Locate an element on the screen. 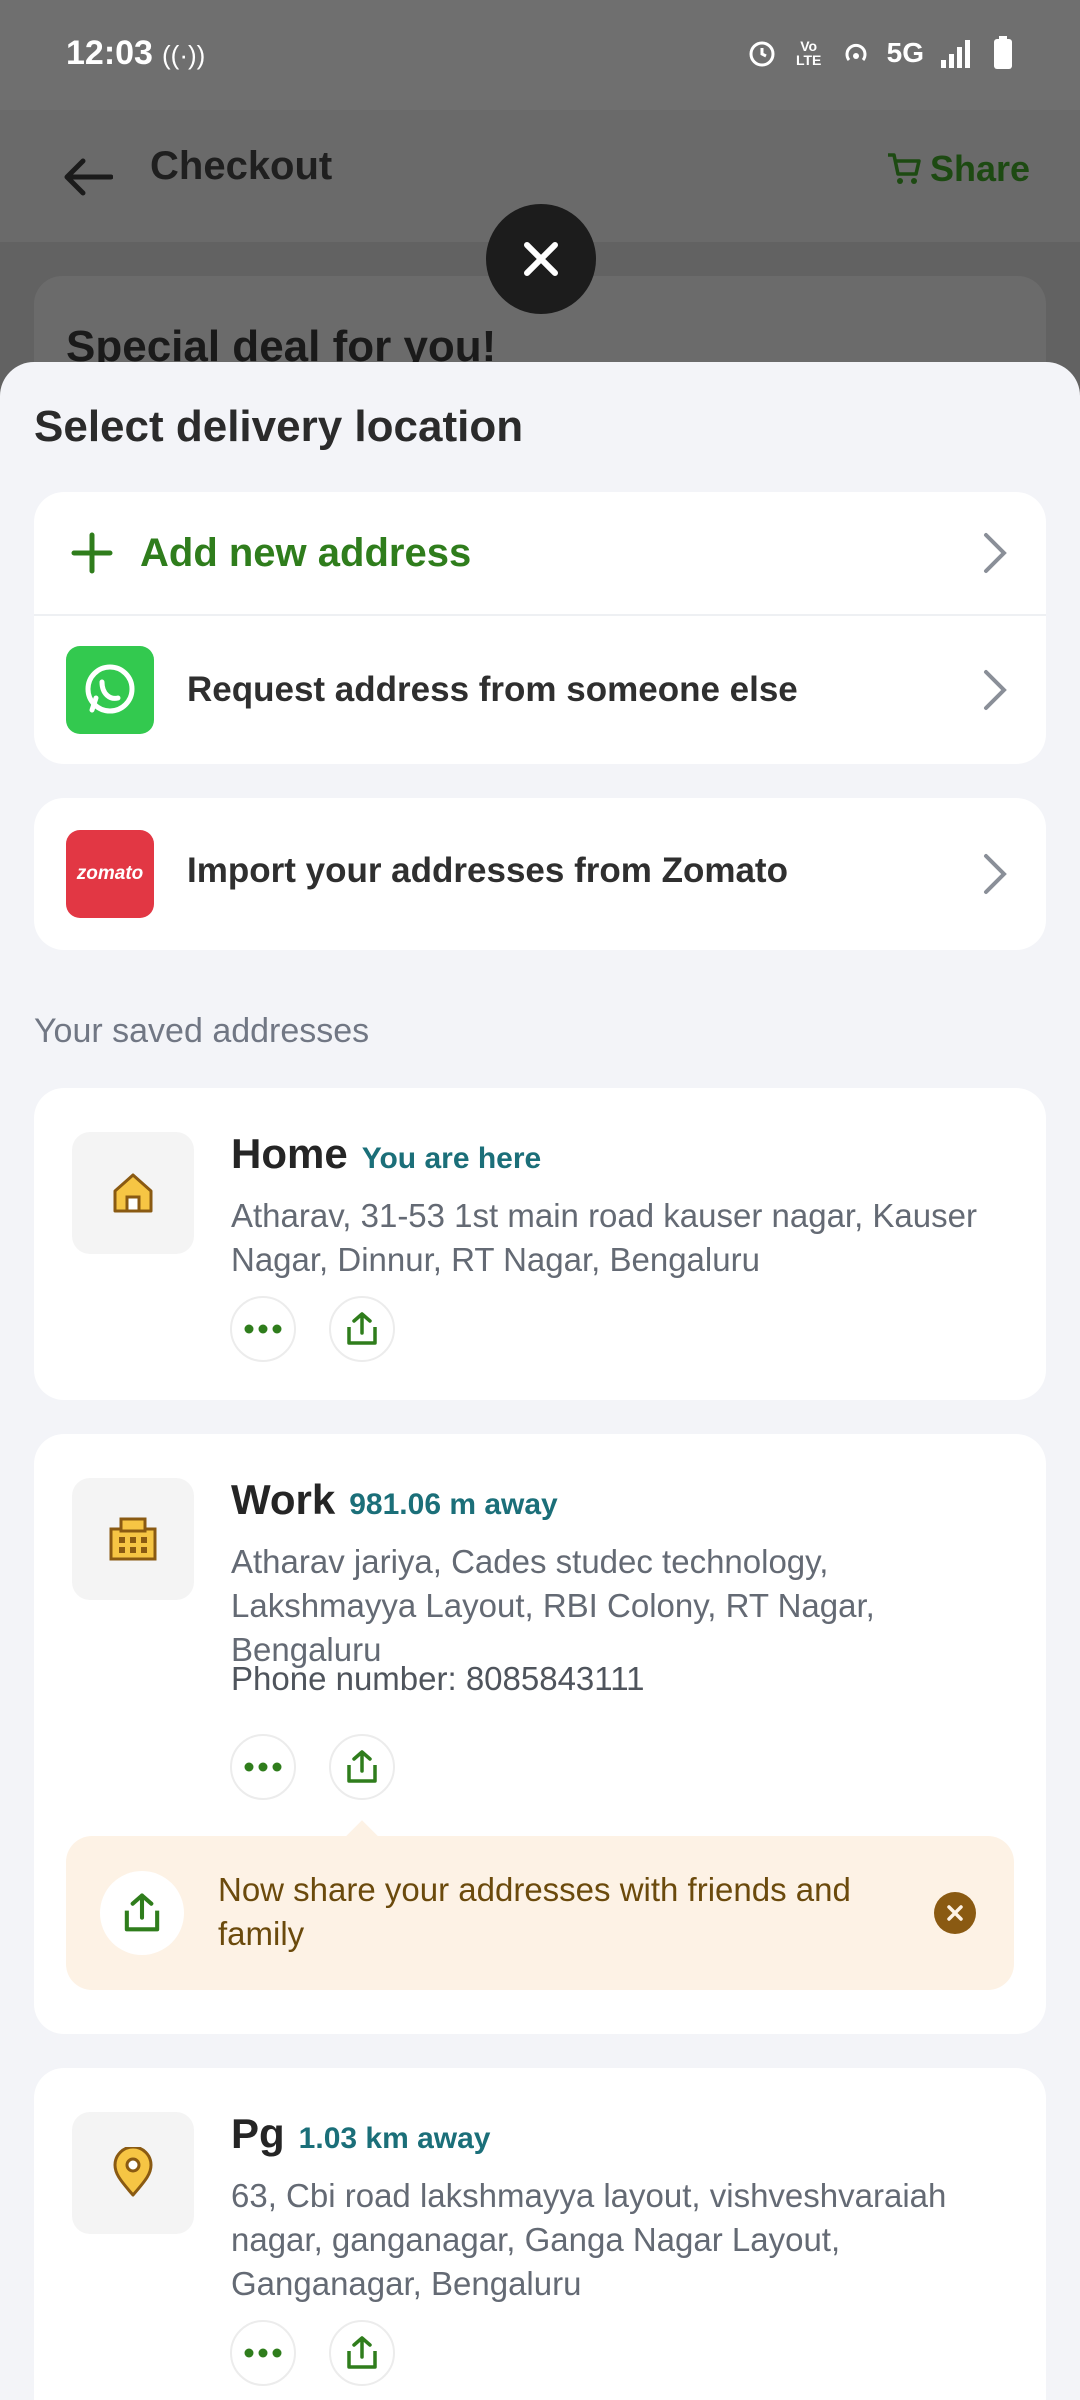 The height and width of the screenshot is (2400, 1080). share-label: Share is located at coordinates (979, 168).